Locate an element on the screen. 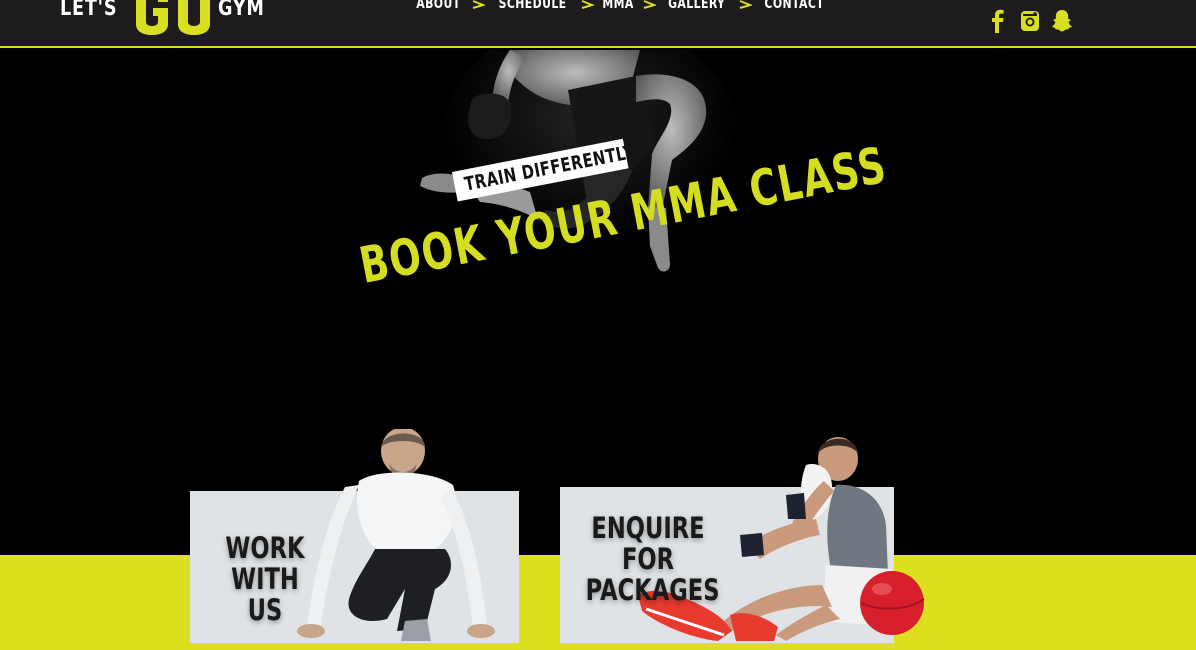  social-links is located at coordinates (1030, 21).